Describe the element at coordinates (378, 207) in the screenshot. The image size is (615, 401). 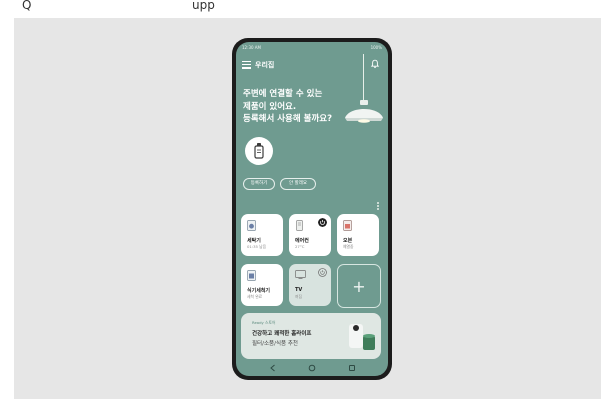
I see `more-options-icon` at that location.